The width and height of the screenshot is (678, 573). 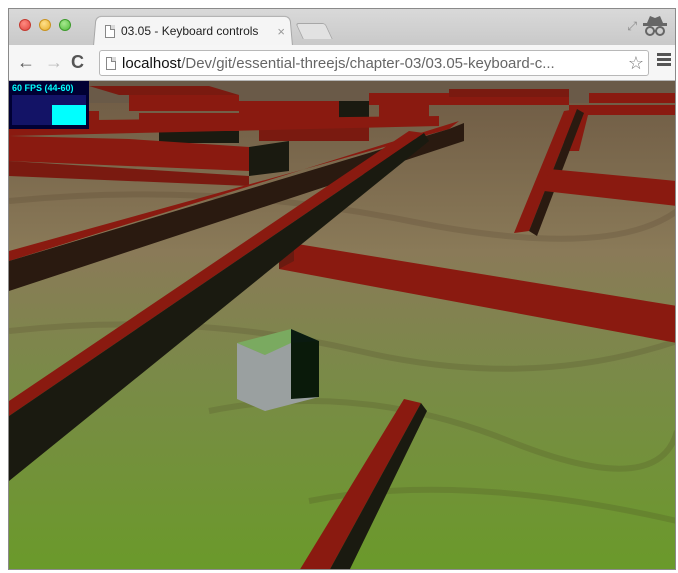 I want to click on maximize-window-button, so click(x=65, y=25).